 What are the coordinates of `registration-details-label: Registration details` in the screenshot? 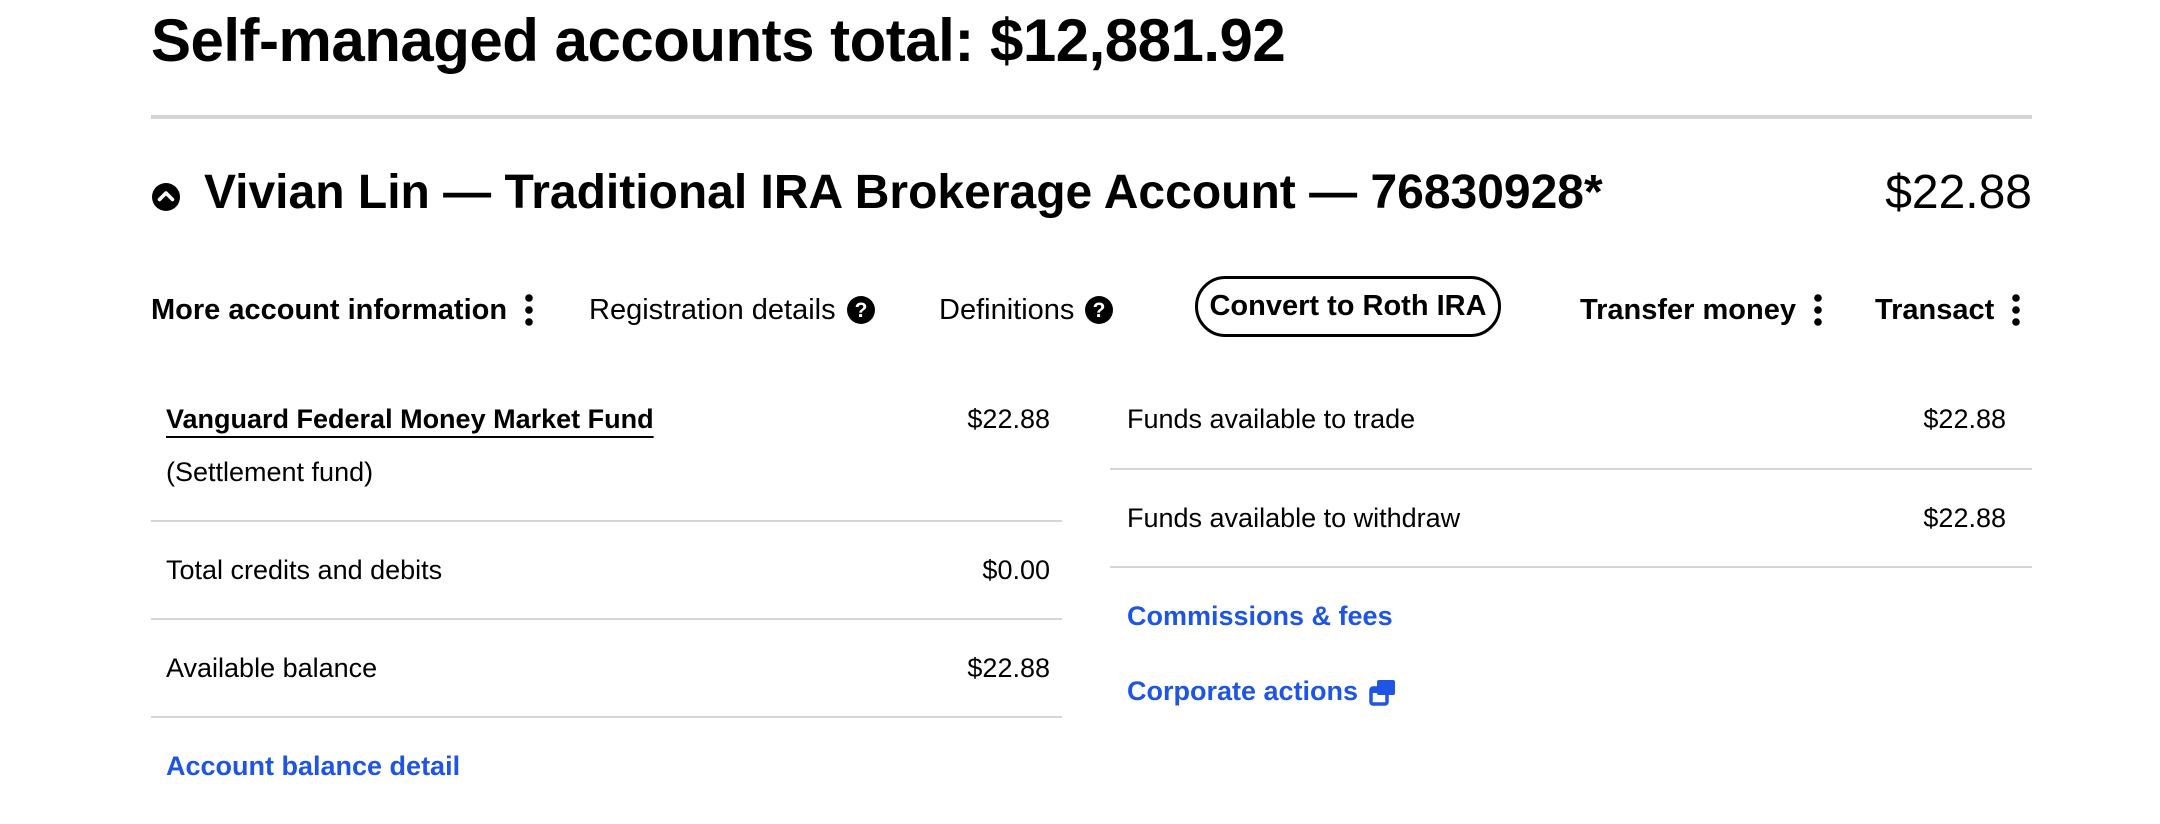 It's located at (712, 309).